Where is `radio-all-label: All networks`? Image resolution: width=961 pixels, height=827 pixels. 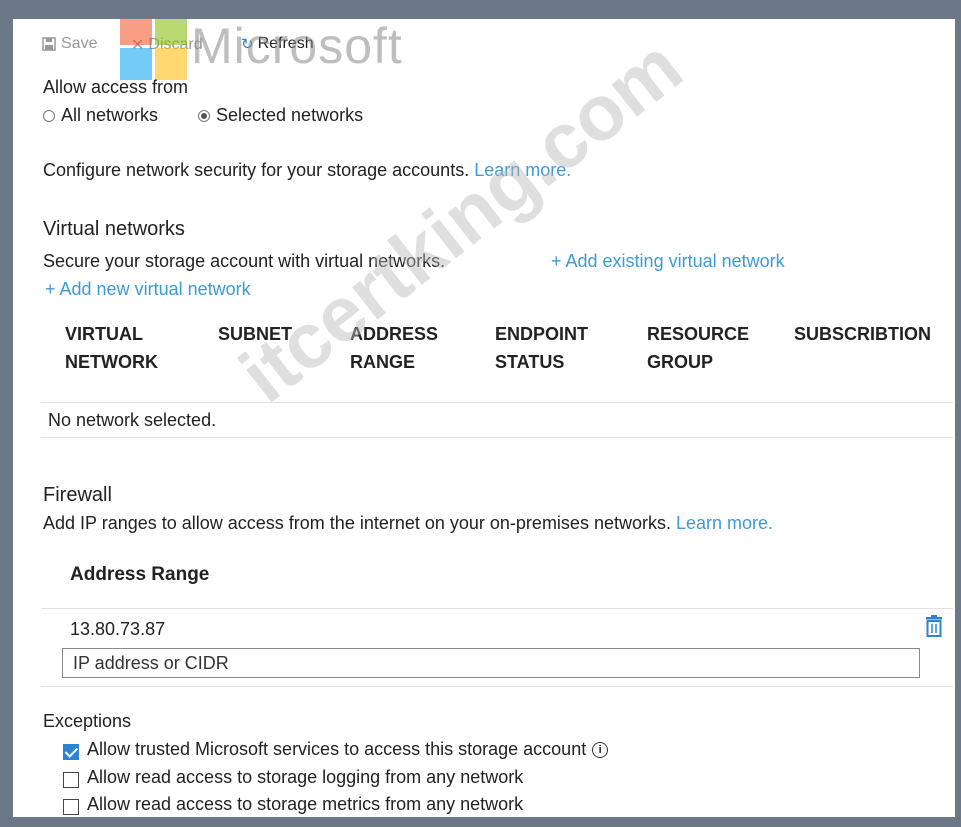
radio-all-label: All networks is located at coordinates (110, 115).